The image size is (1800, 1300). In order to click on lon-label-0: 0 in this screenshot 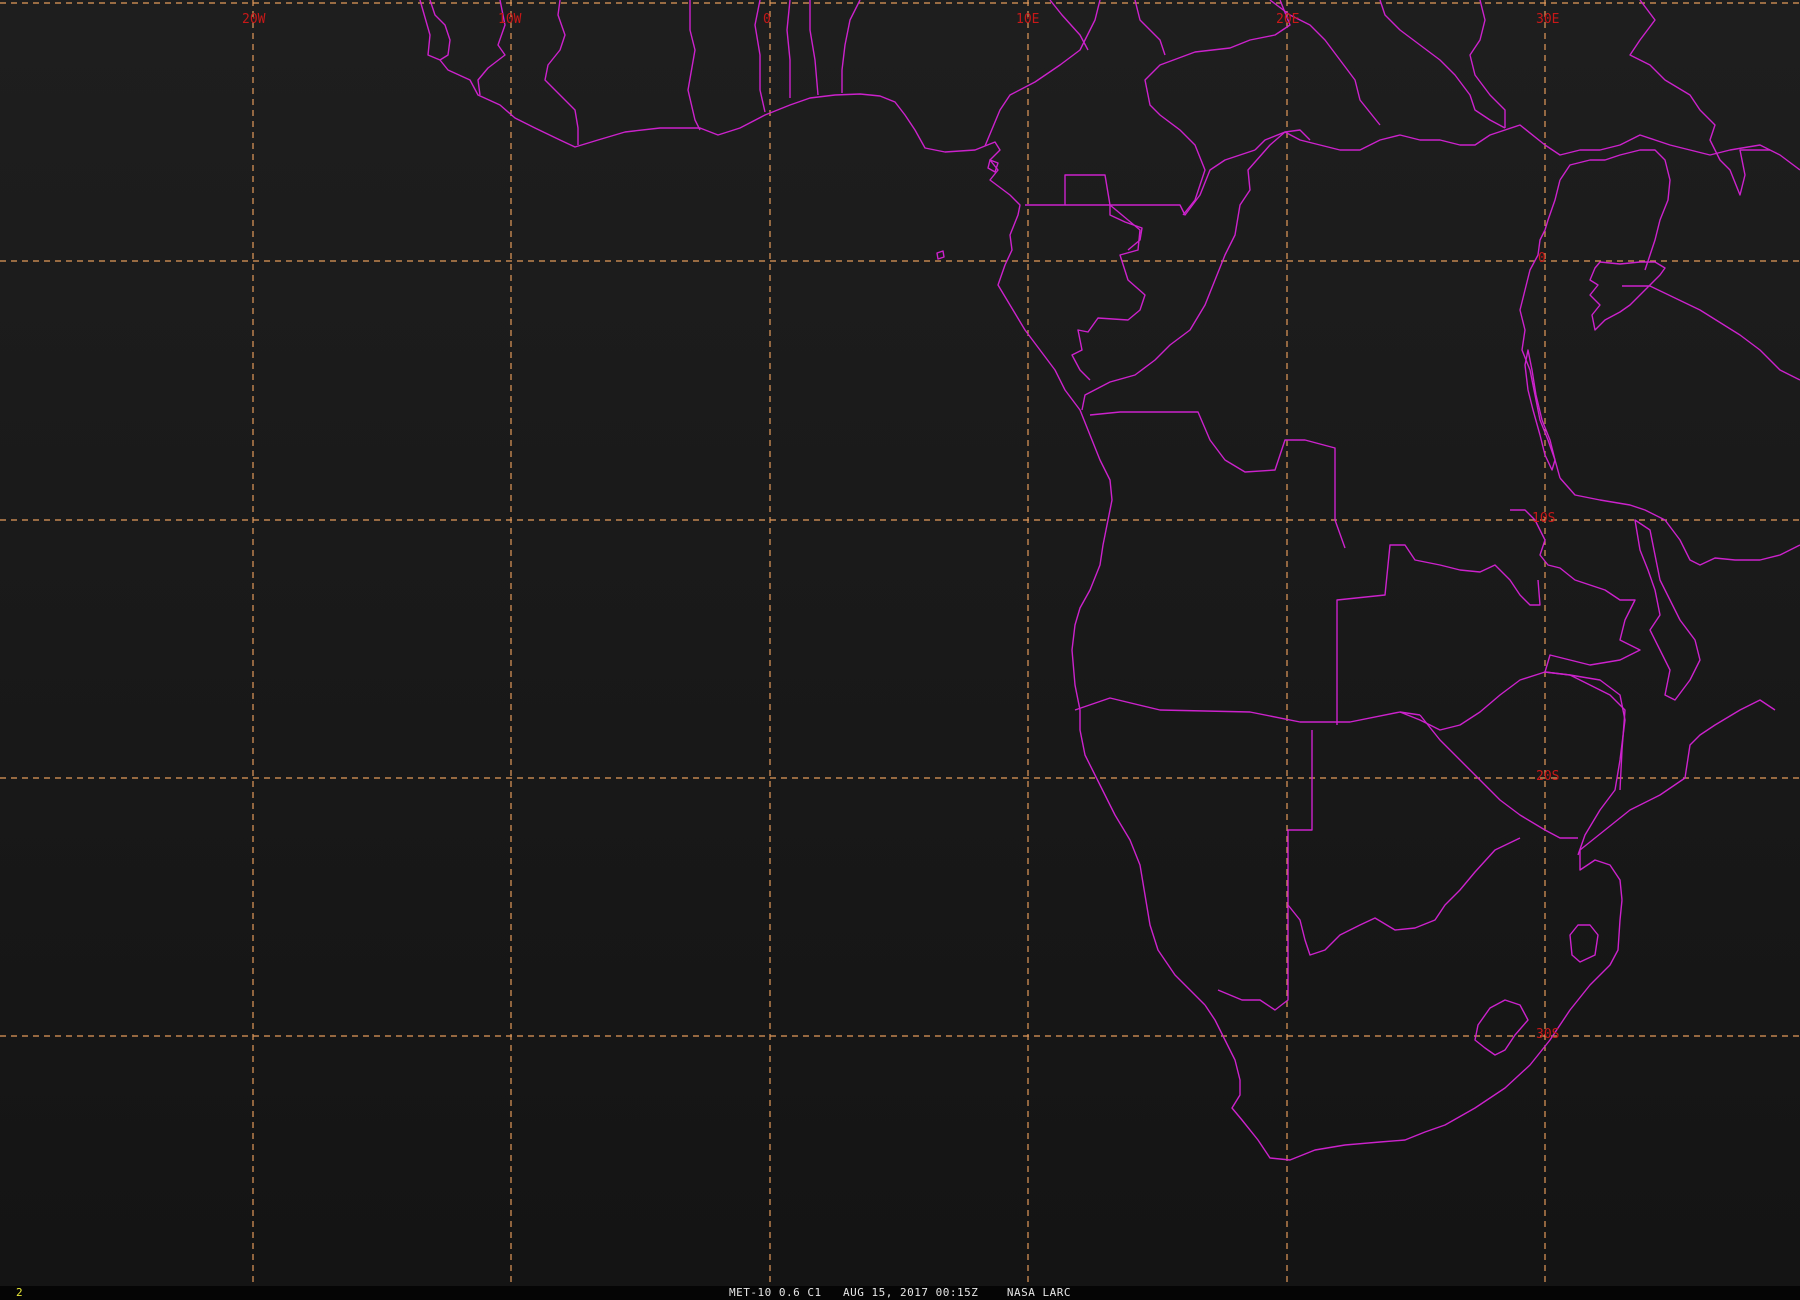, I will do `click(767, 19)`.